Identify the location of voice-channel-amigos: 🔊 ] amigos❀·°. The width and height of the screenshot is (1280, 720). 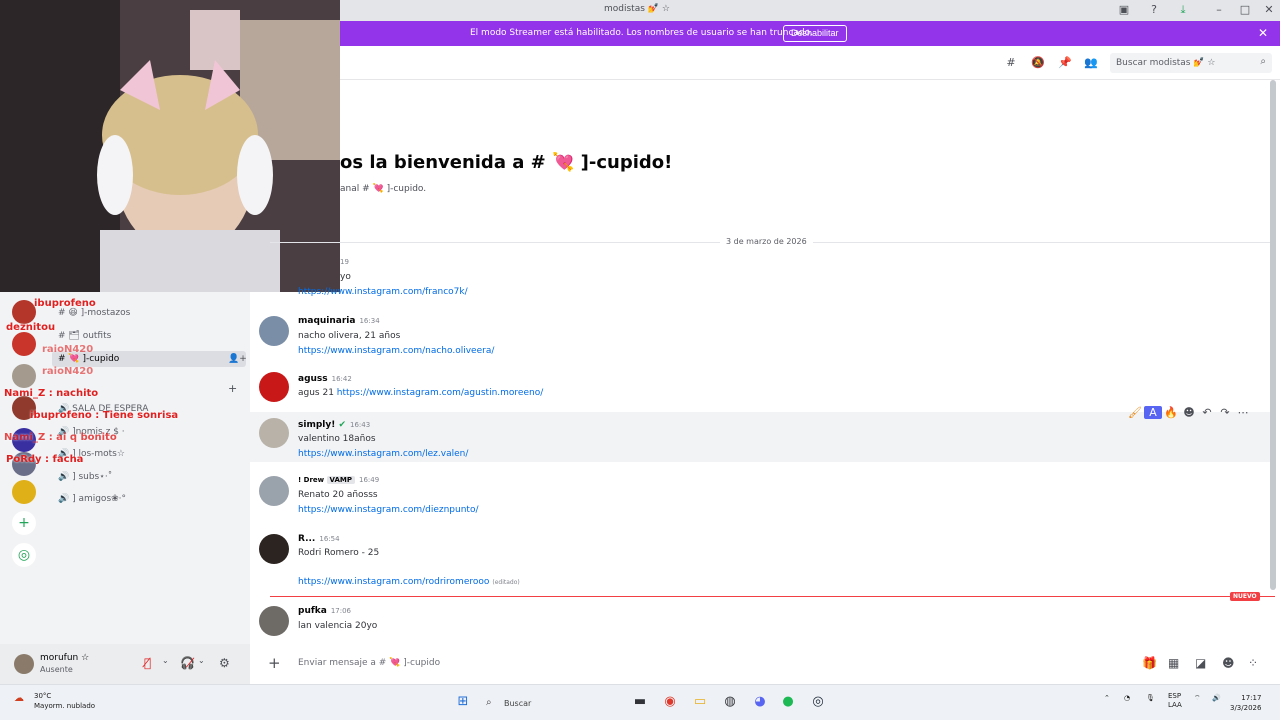
(92, 499).